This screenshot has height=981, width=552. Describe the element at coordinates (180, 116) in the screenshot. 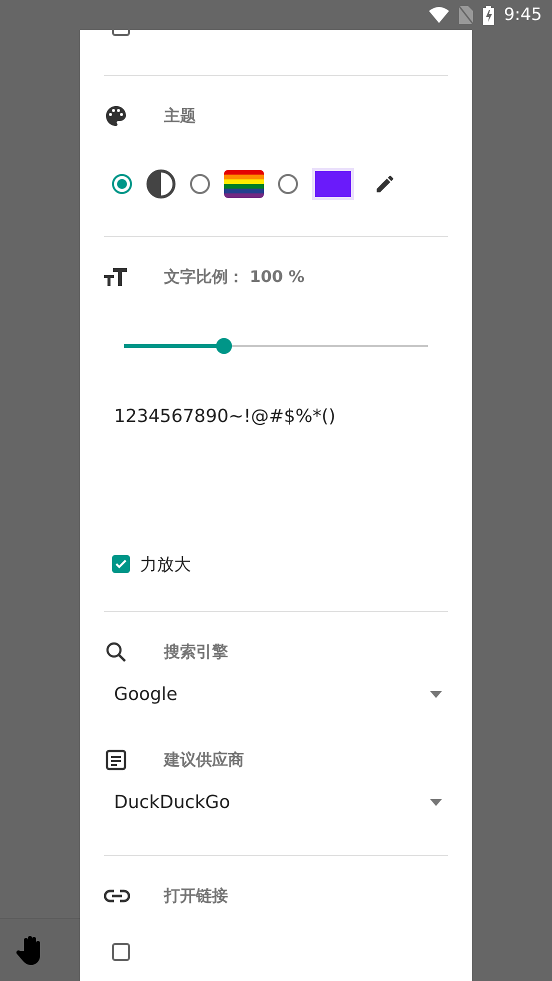

I see `section-title: 主题` at that location.